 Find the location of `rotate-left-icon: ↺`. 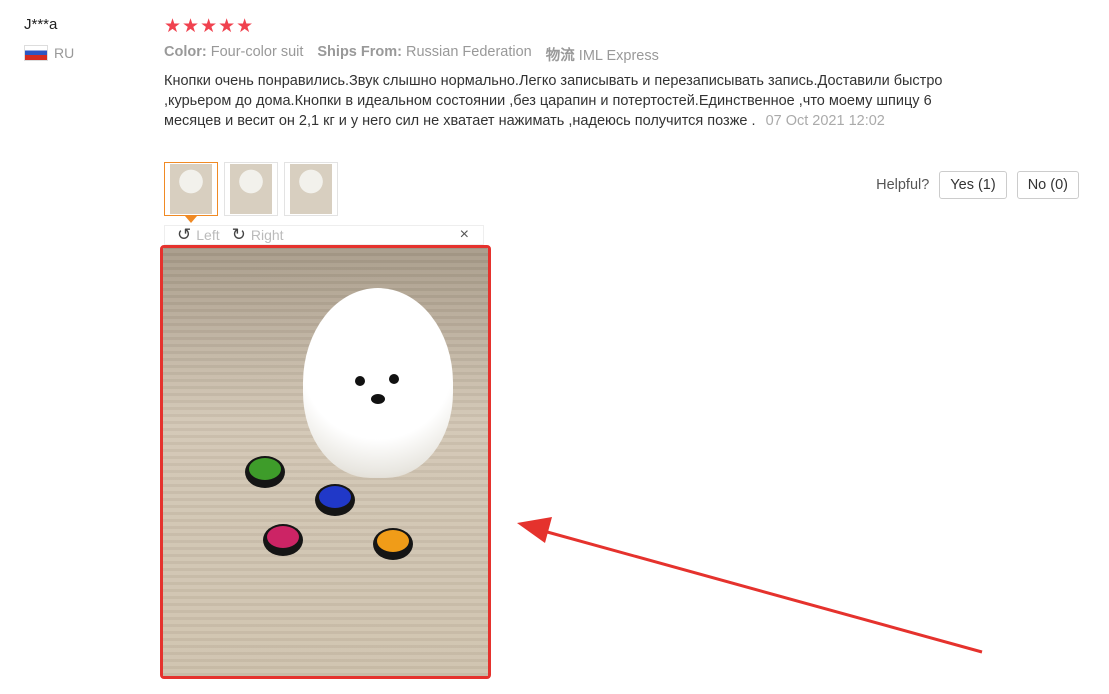

rotate-left-icon: ↺ is located at coordinates (184, 234).